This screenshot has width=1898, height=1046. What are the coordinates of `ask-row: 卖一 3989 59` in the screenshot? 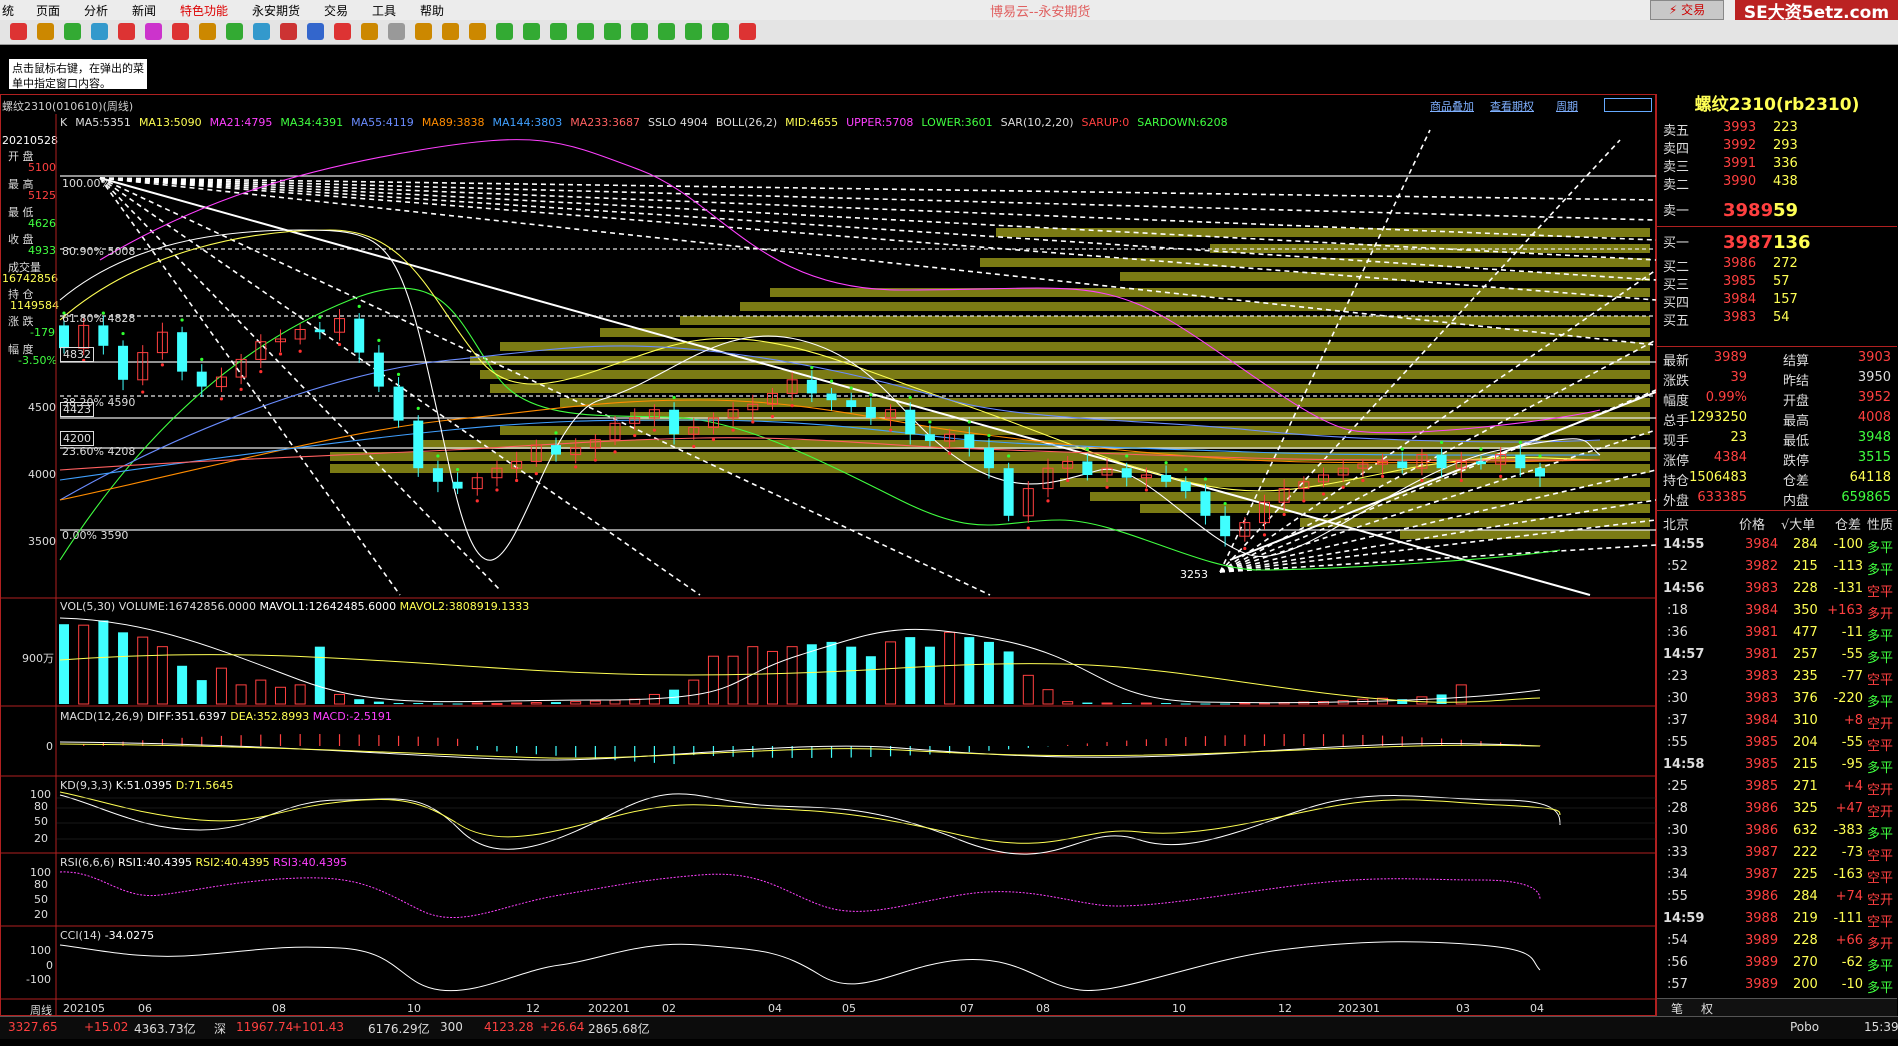 It's located at (1779, 210).